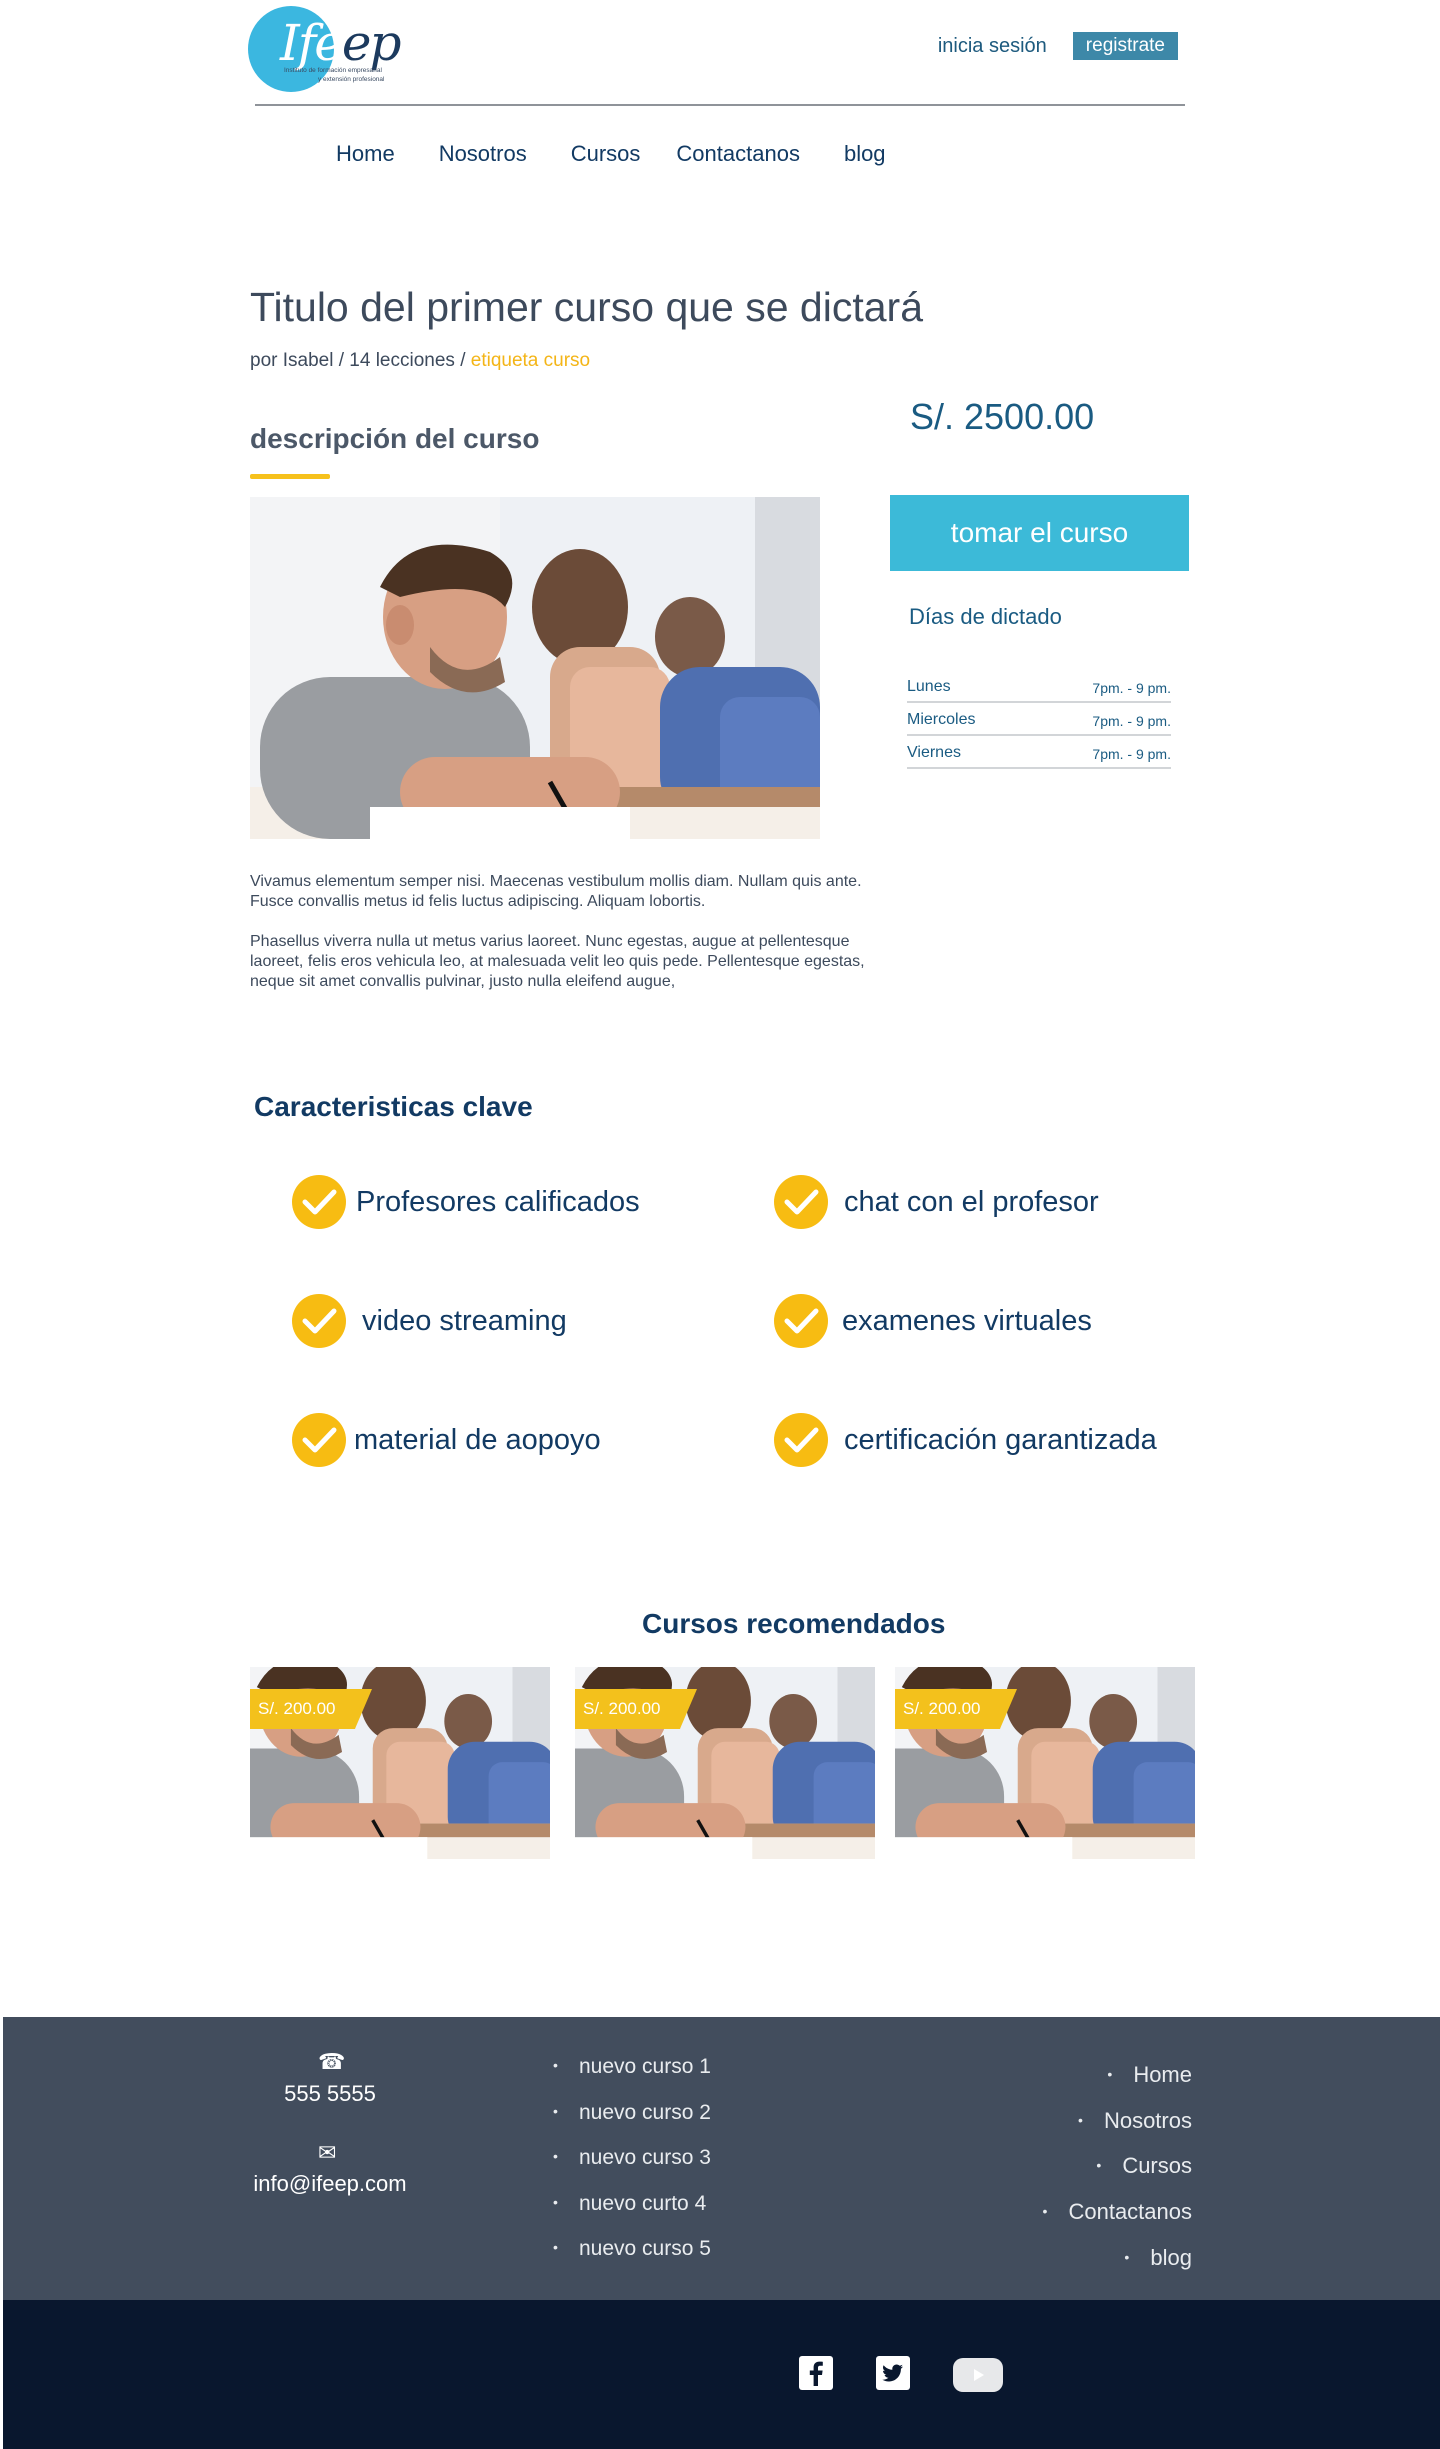 This screenshot has height=2449, width=1440. I want to click on footer-nav: Home Nosotros Cursos Contactanos blog, so click(1117, 2176).